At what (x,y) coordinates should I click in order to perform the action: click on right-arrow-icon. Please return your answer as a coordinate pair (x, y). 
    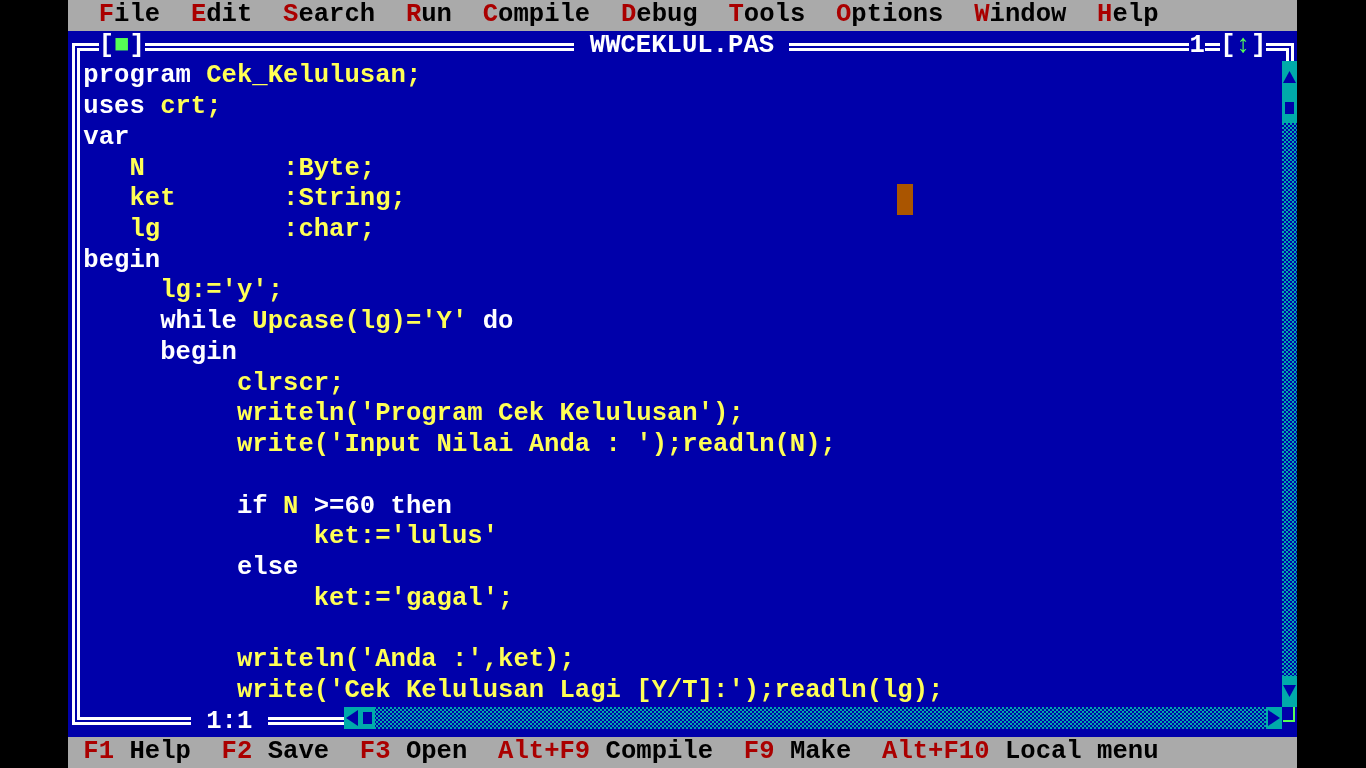
    Looking at the image, I should click on (1273, 717).